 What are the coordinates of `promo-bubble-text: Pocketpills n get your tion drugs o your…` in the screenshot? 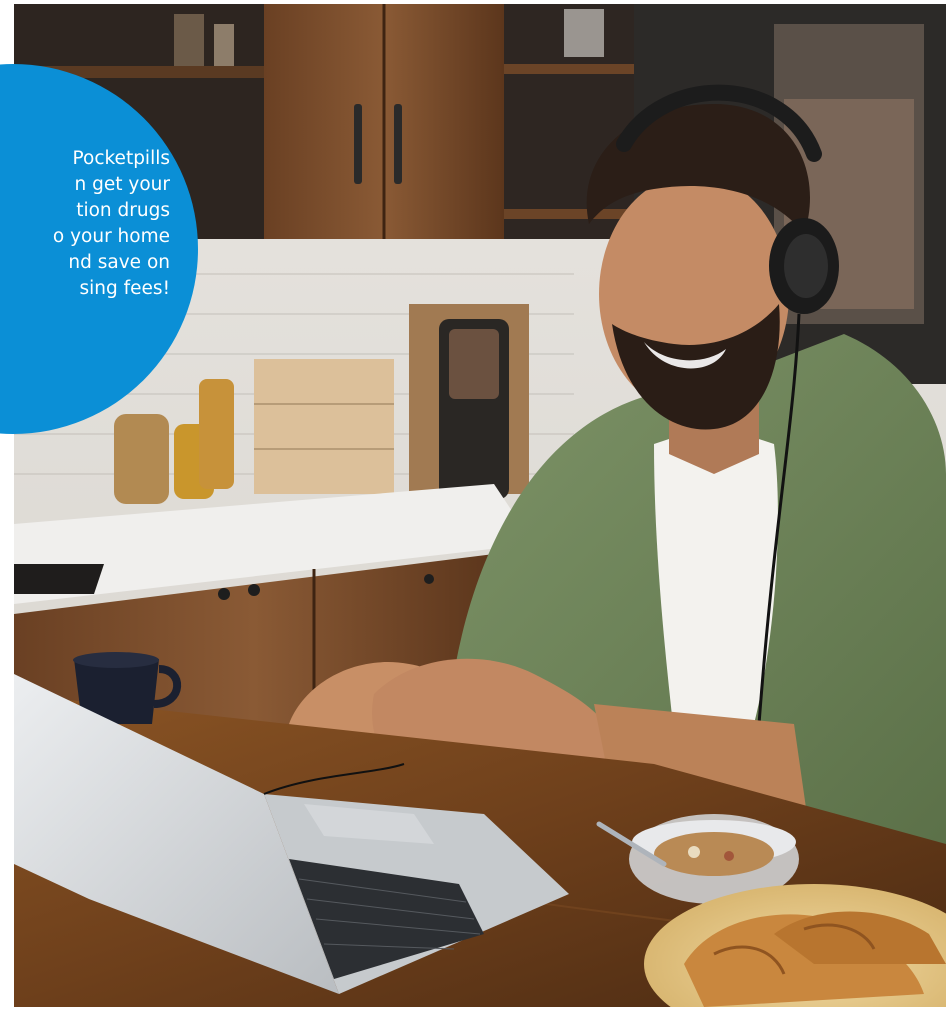 It's located at (111, 223).